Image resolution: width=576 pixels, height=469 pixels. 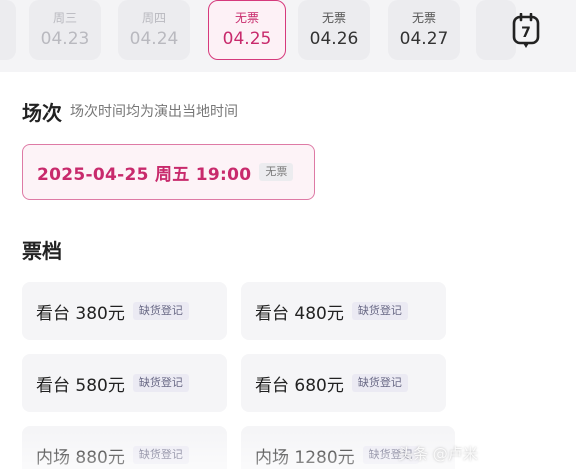 What do you see at coordinates (153, 18) in the screenshot?
I see `date-weekday: 周四` at bounding box center [153, 18].